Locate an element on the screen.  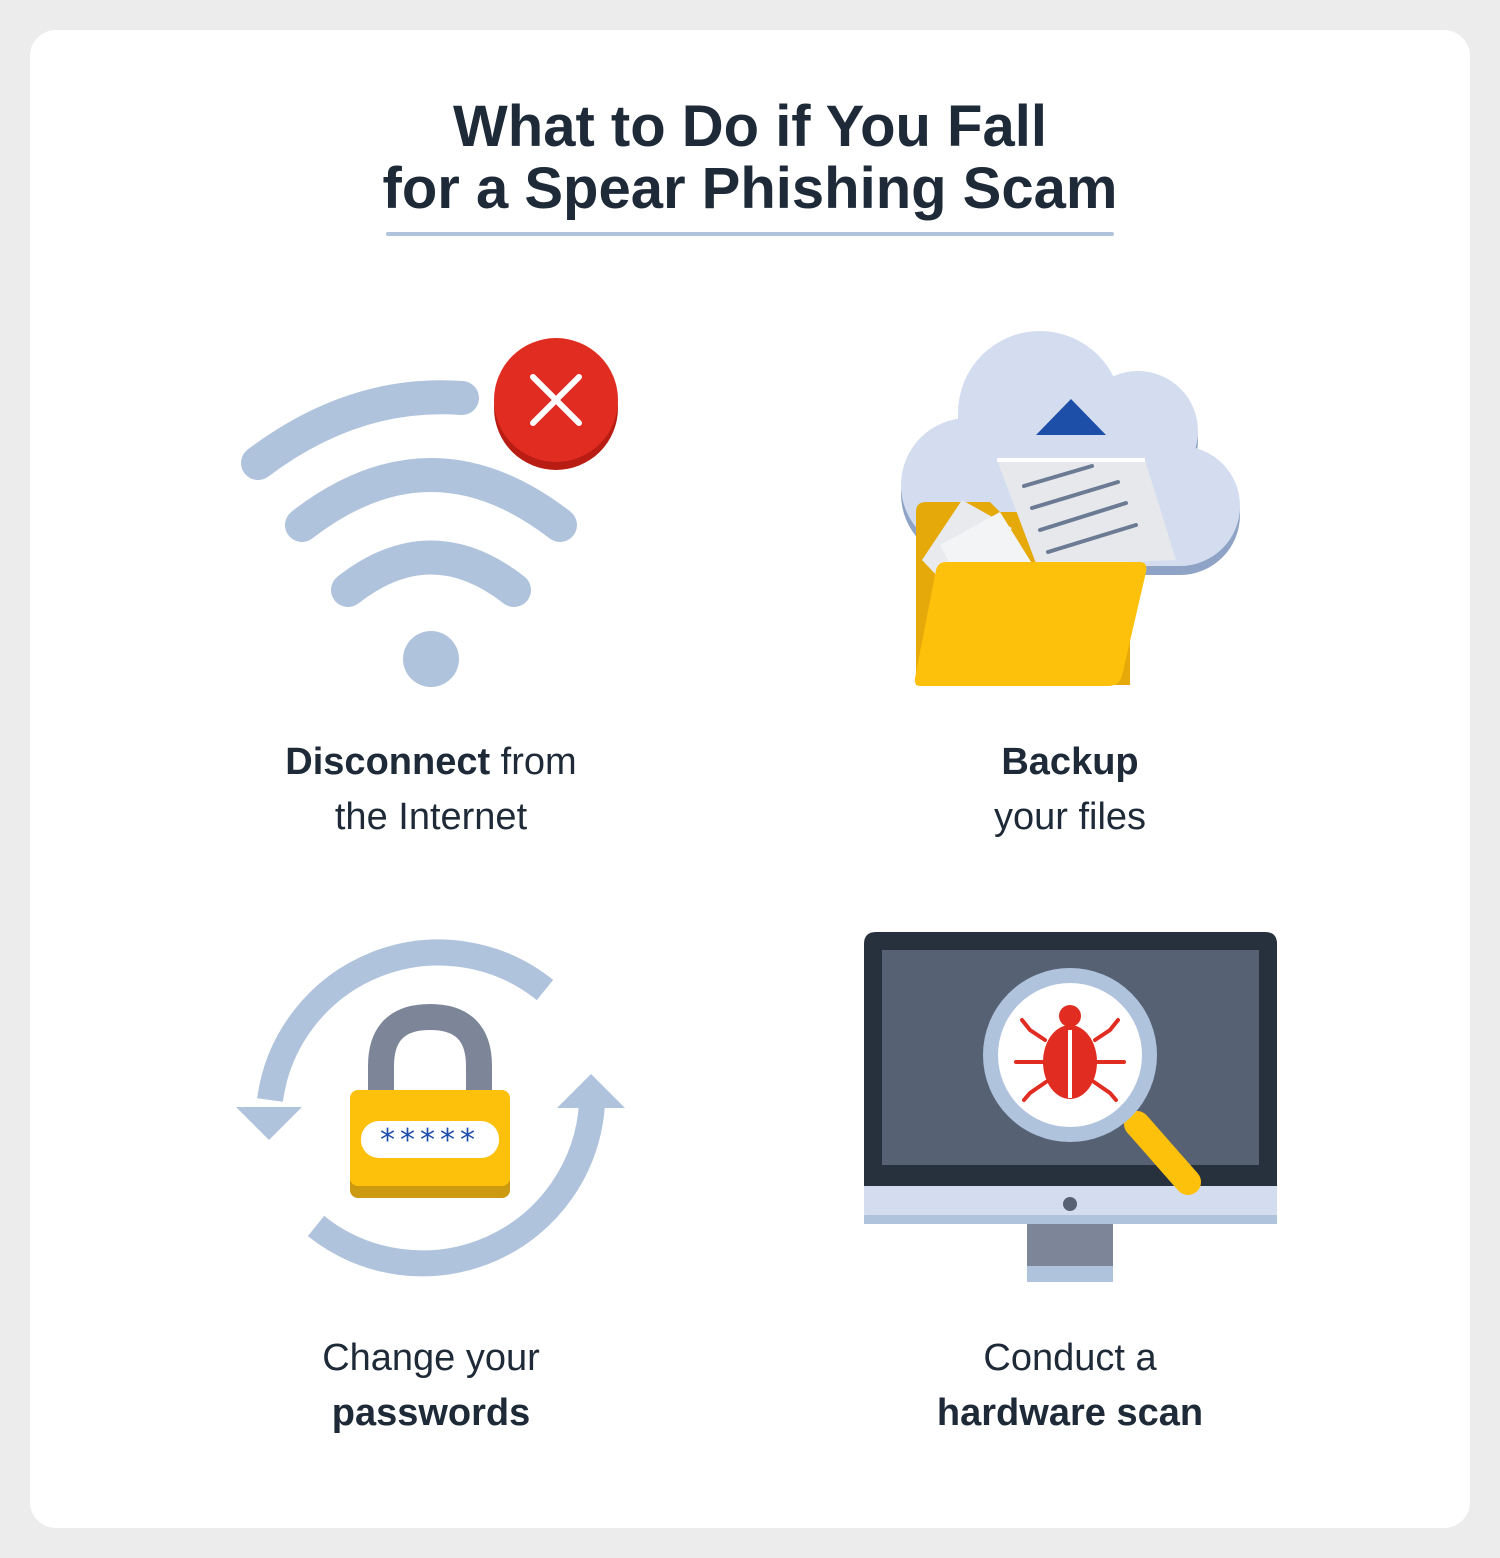
step-scan-line1: Conduct a is located at coordinates (1070, 1358).